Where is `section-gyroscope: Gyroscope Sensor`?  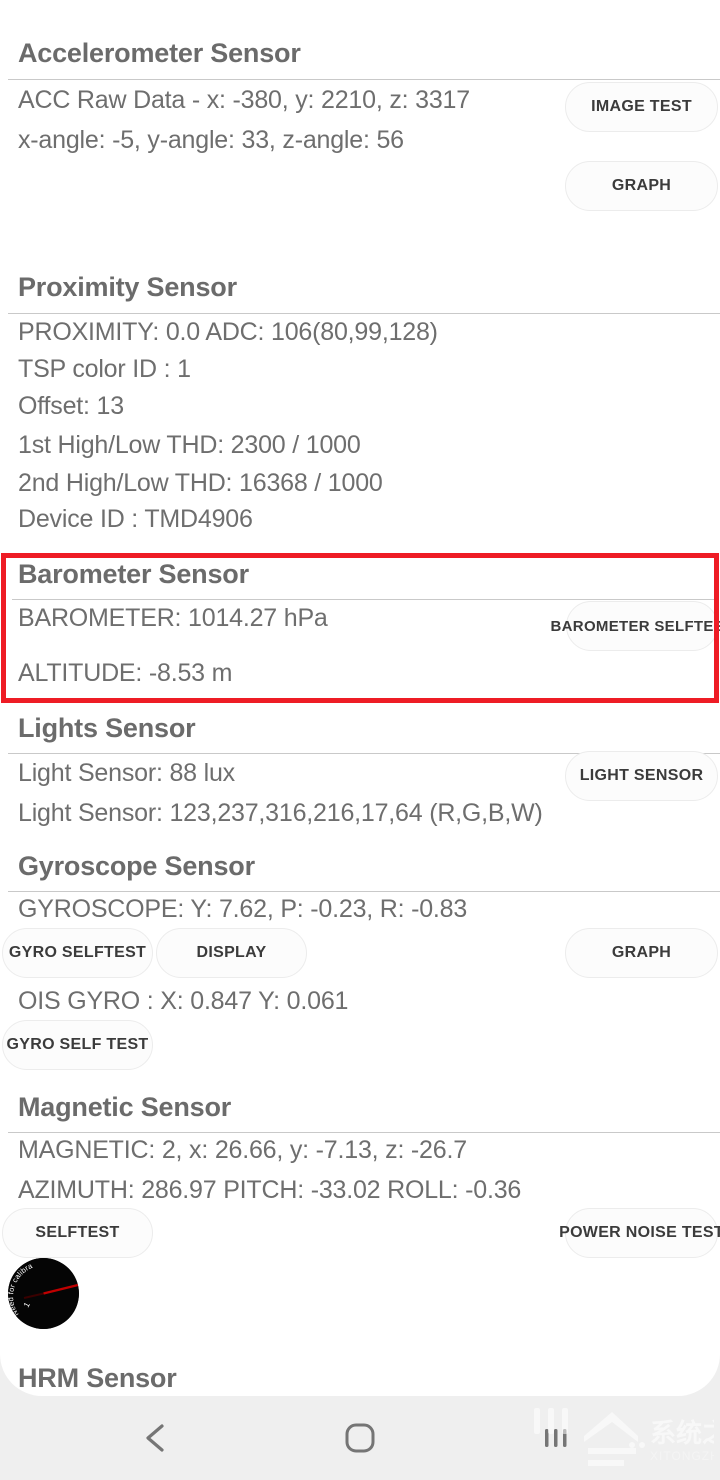 section-gyroscope: Gyroscope Sensor is located at coordinates (360, 866).